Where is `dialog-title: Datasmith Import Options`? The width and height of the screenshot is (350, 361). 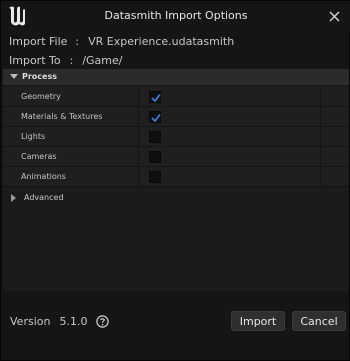 dialog-title: Datasmith Import Options is located at coordinates (176, 15).